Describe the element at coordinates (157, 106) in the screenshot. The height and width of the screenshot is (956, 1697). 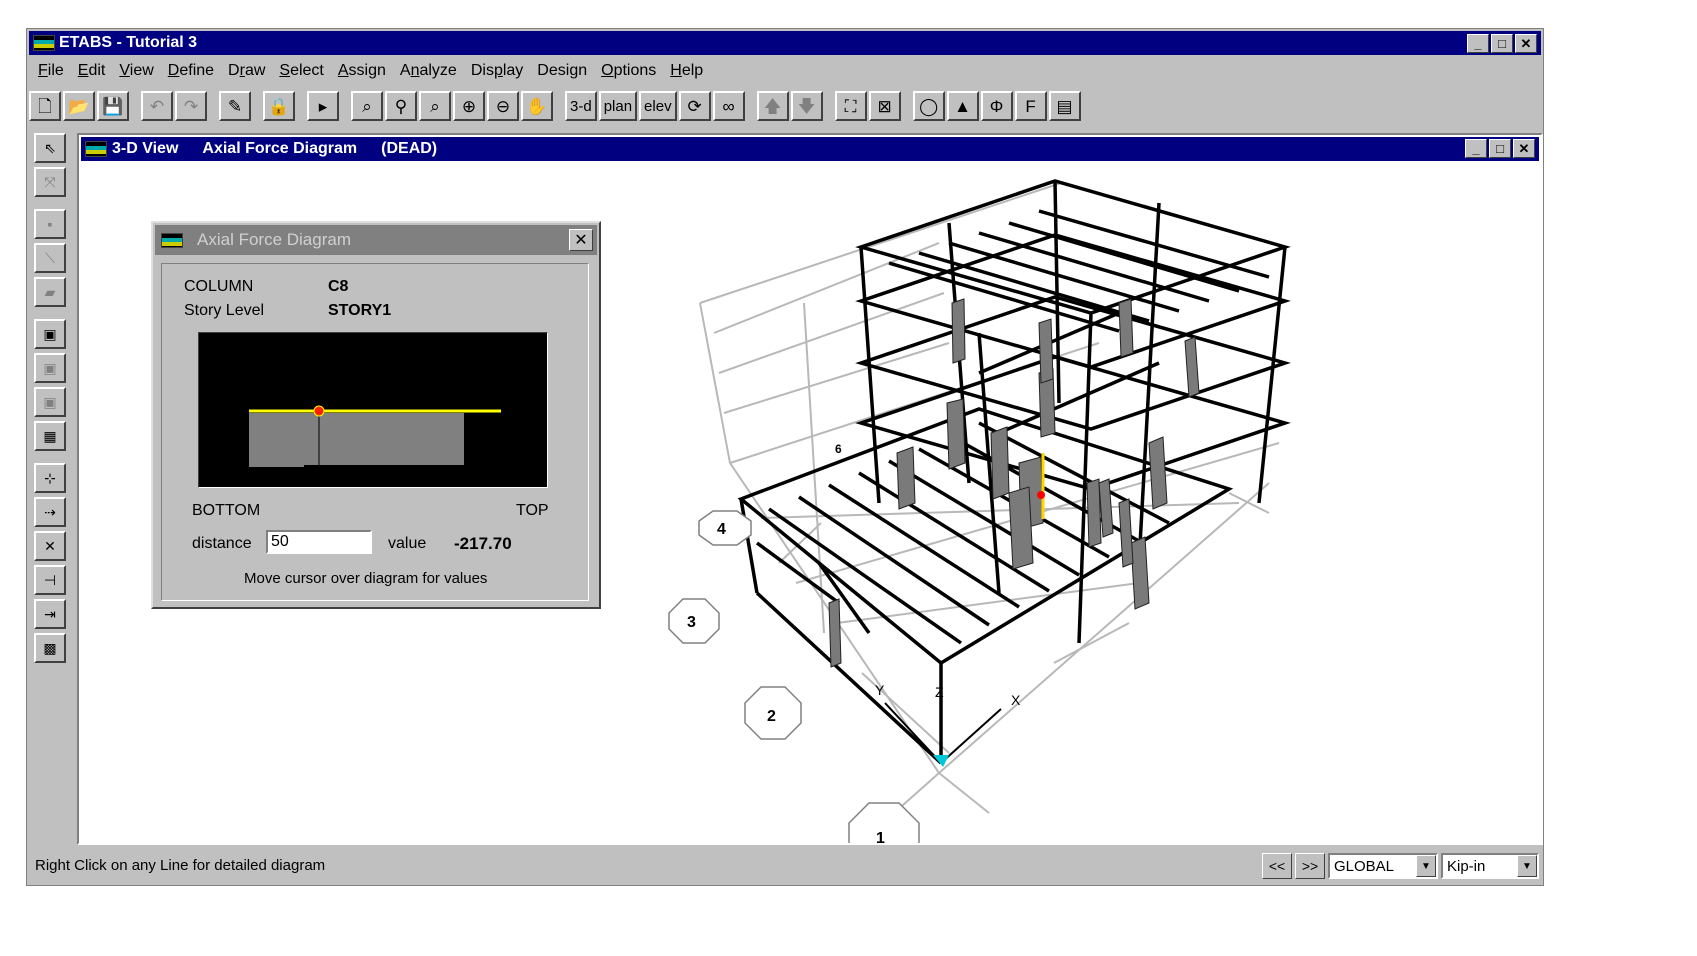
I see `undo-icon: ↶` at that location.